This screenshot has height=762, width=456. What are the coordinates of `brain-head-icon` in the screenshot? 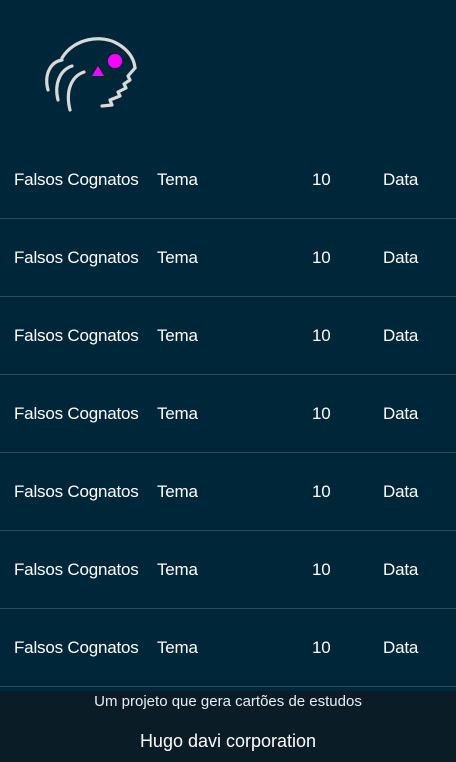 It's located at (91, 74).